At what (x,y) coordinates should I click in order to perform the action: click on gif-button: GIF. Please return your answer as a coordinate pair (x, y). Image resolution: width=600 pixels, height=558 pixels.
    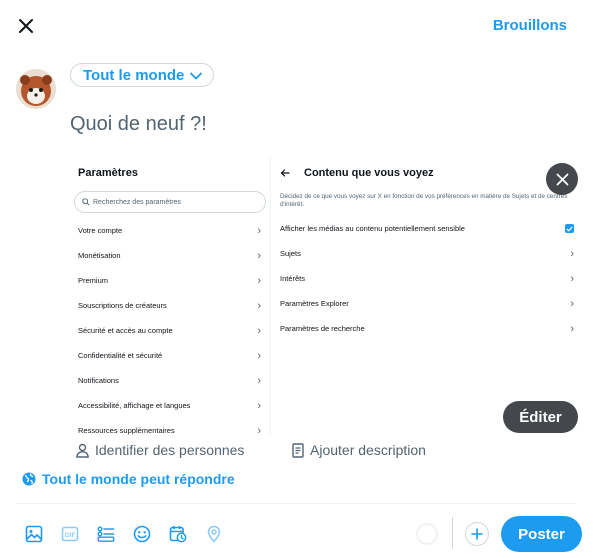
    Looking at the image, I should click on (70, 534).